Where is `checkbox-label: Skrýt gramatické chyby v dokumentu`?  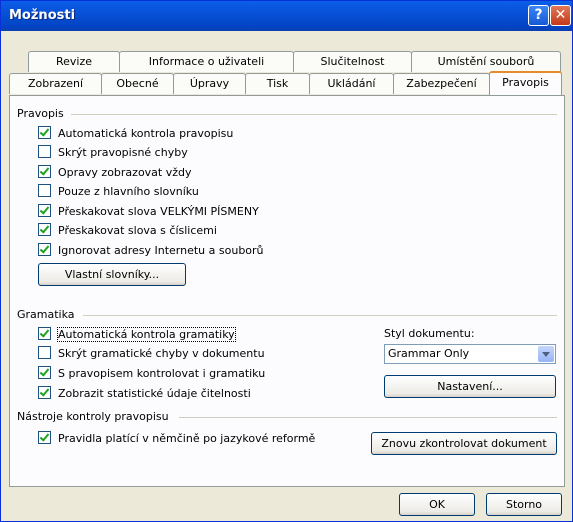 checkbox-label: Skrýt gramatické chyby v dokumentu is located at coordinates (161, 353).